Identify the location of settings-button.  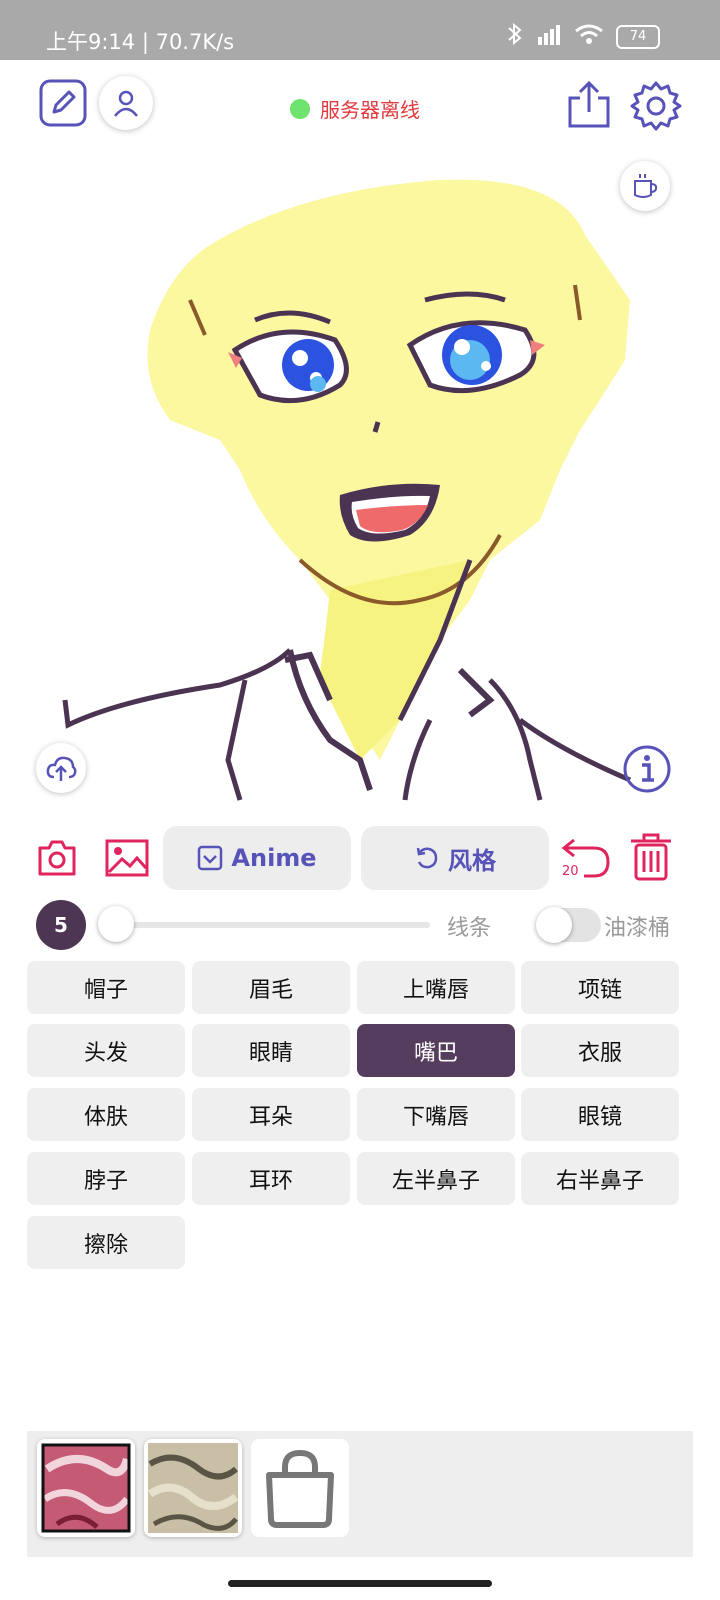
(656, 106).